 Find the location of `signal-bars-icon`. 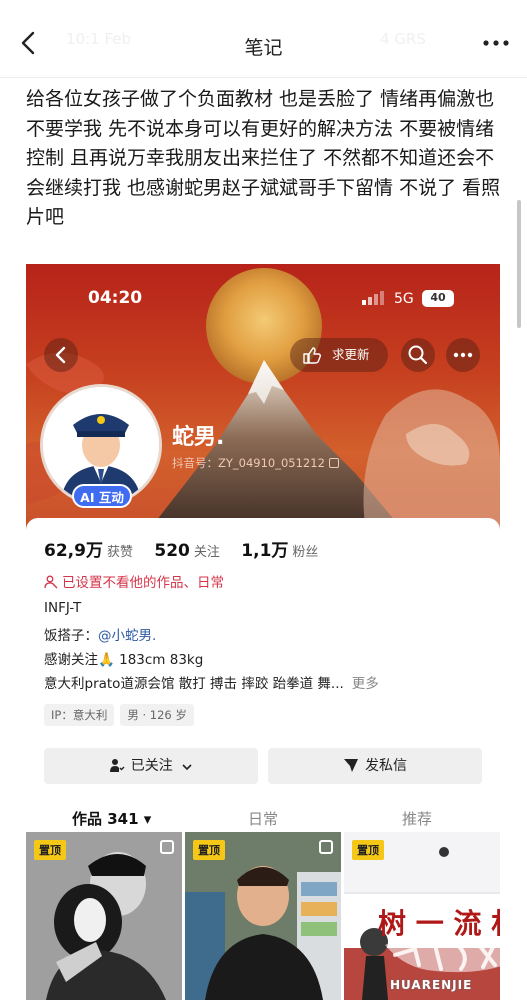

signal-bars-icon is located at coordinates (373, 298).